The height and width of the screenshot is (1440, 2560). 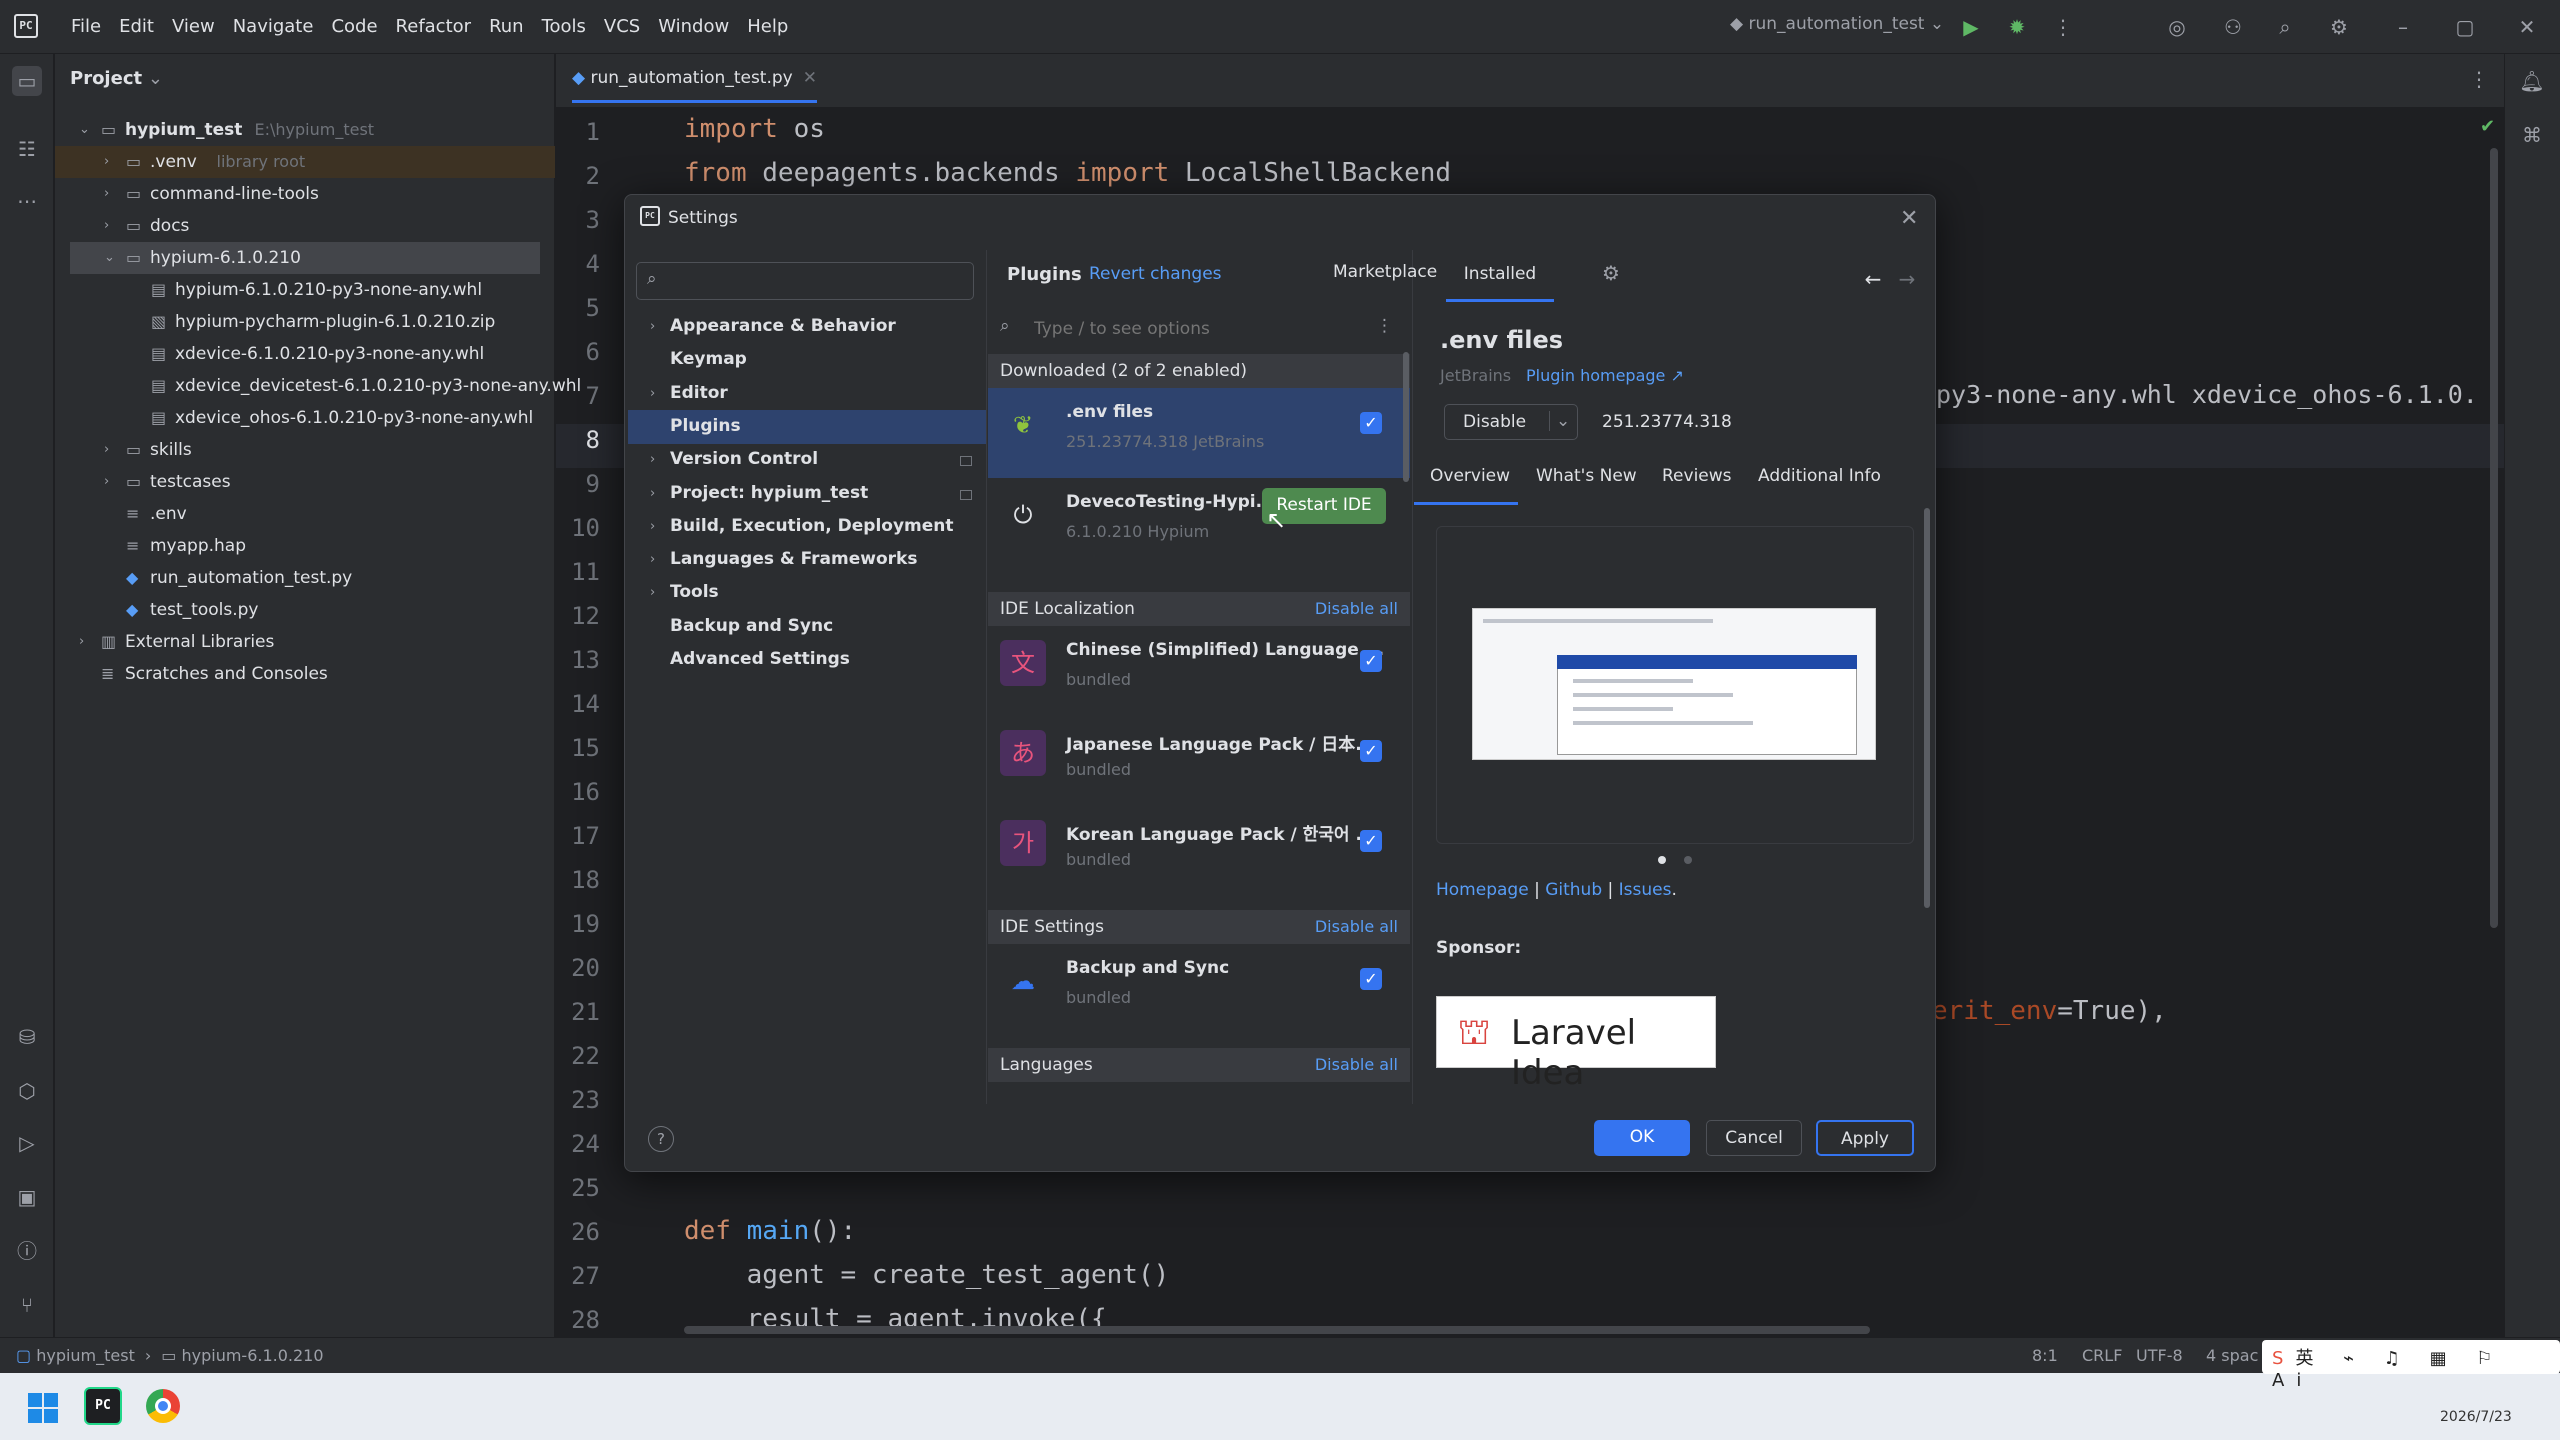 What do you see at coordinates (2411, 1365) in the screenshot?
I see `ime-toolbar: S英 ⌁ ♫ ▦ ⚐ Ai` at bounding box center [2411, 1365].